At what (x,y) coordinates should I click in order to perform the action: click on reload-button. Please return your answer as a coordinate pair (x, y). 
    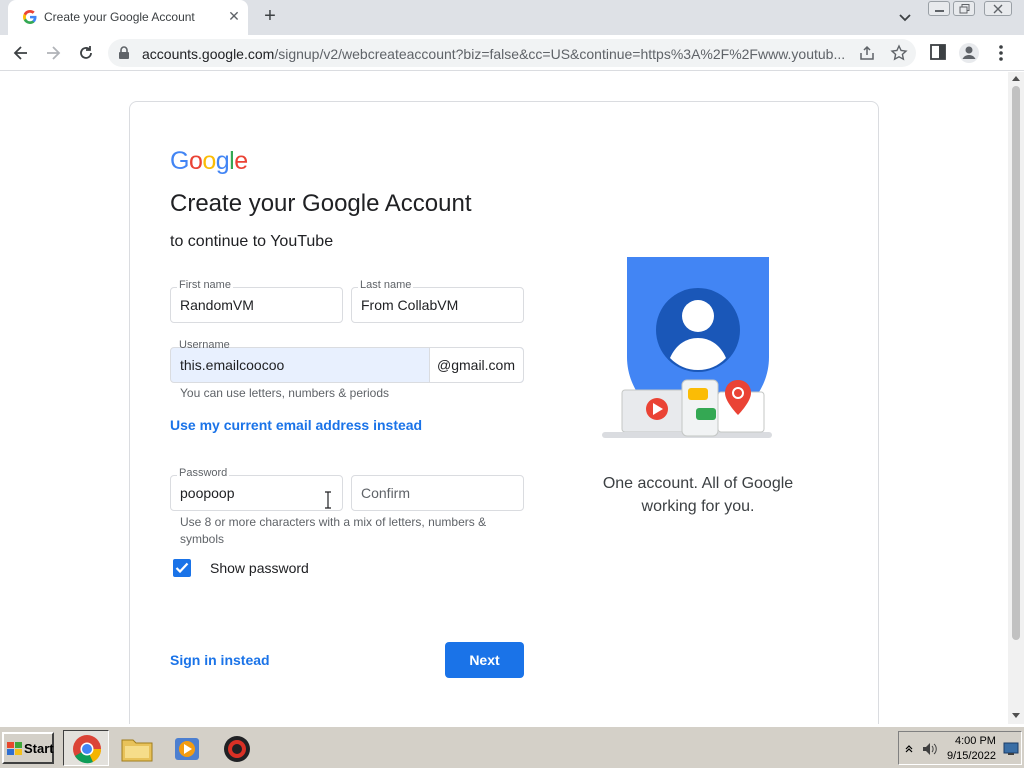
    Looking at the image, I should click on (86, 53).